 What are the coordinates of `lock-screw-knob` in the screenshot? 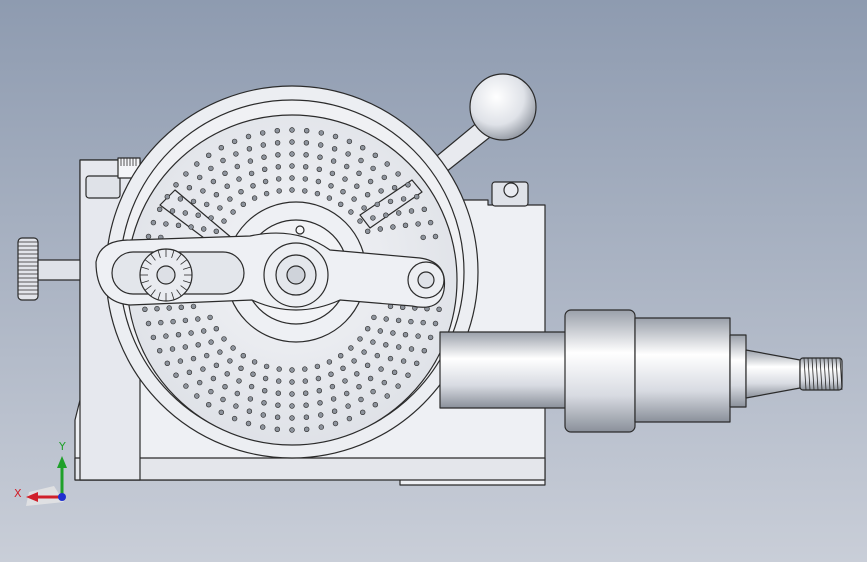 It's located at (28, 269).